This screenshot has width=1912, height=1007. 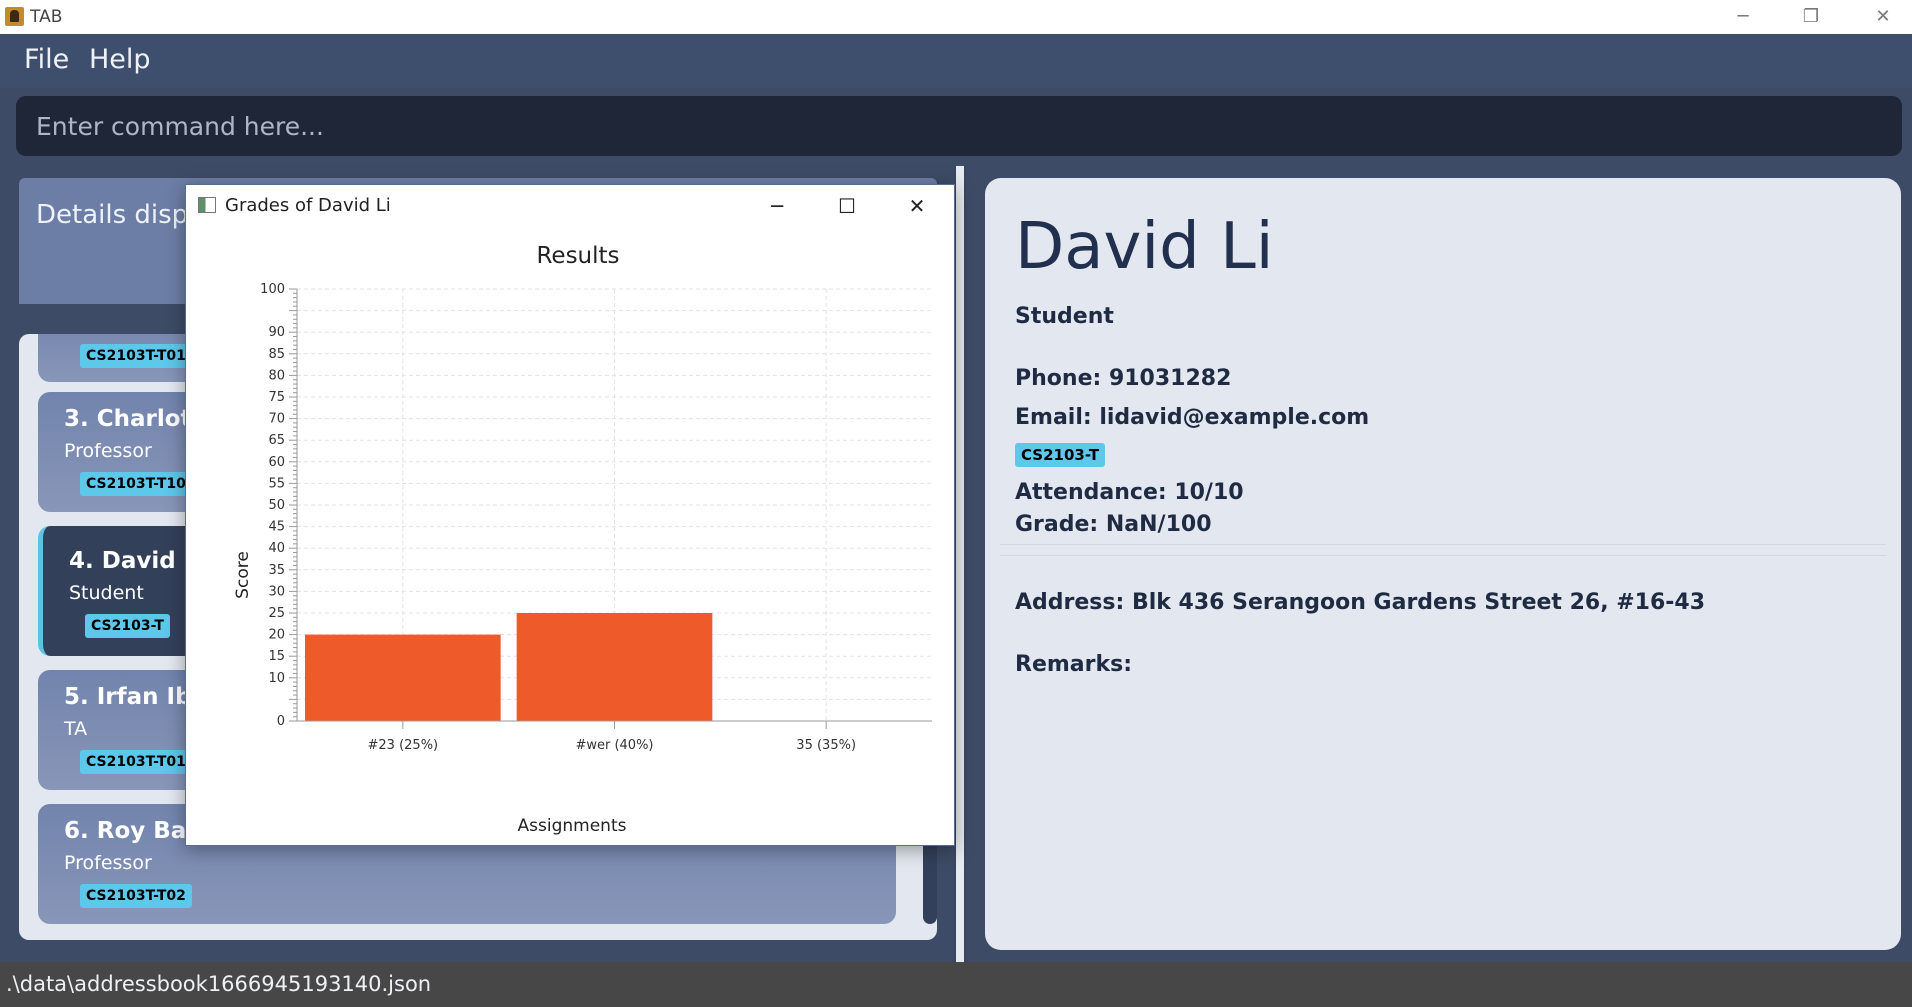 What do you see at coordinates (276, 678) in the screenshot?
I see `y-tick-label: 10` at bounding box center [276, 678].